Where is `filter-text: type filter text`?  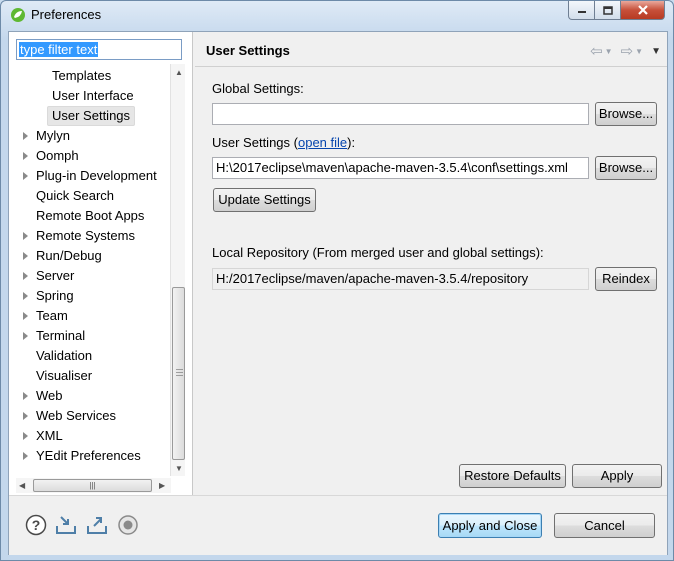
filter-text: type filter text is located at coordinates (59, 49).